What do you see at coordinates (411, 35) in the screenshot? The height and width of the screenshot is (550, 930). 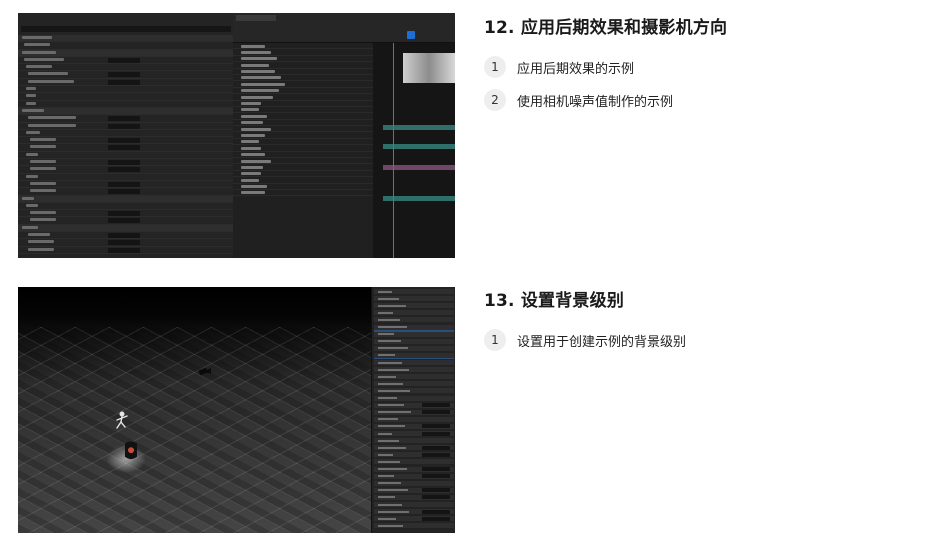 I see `sequencer-active-button` at bounding box center [411, 35].